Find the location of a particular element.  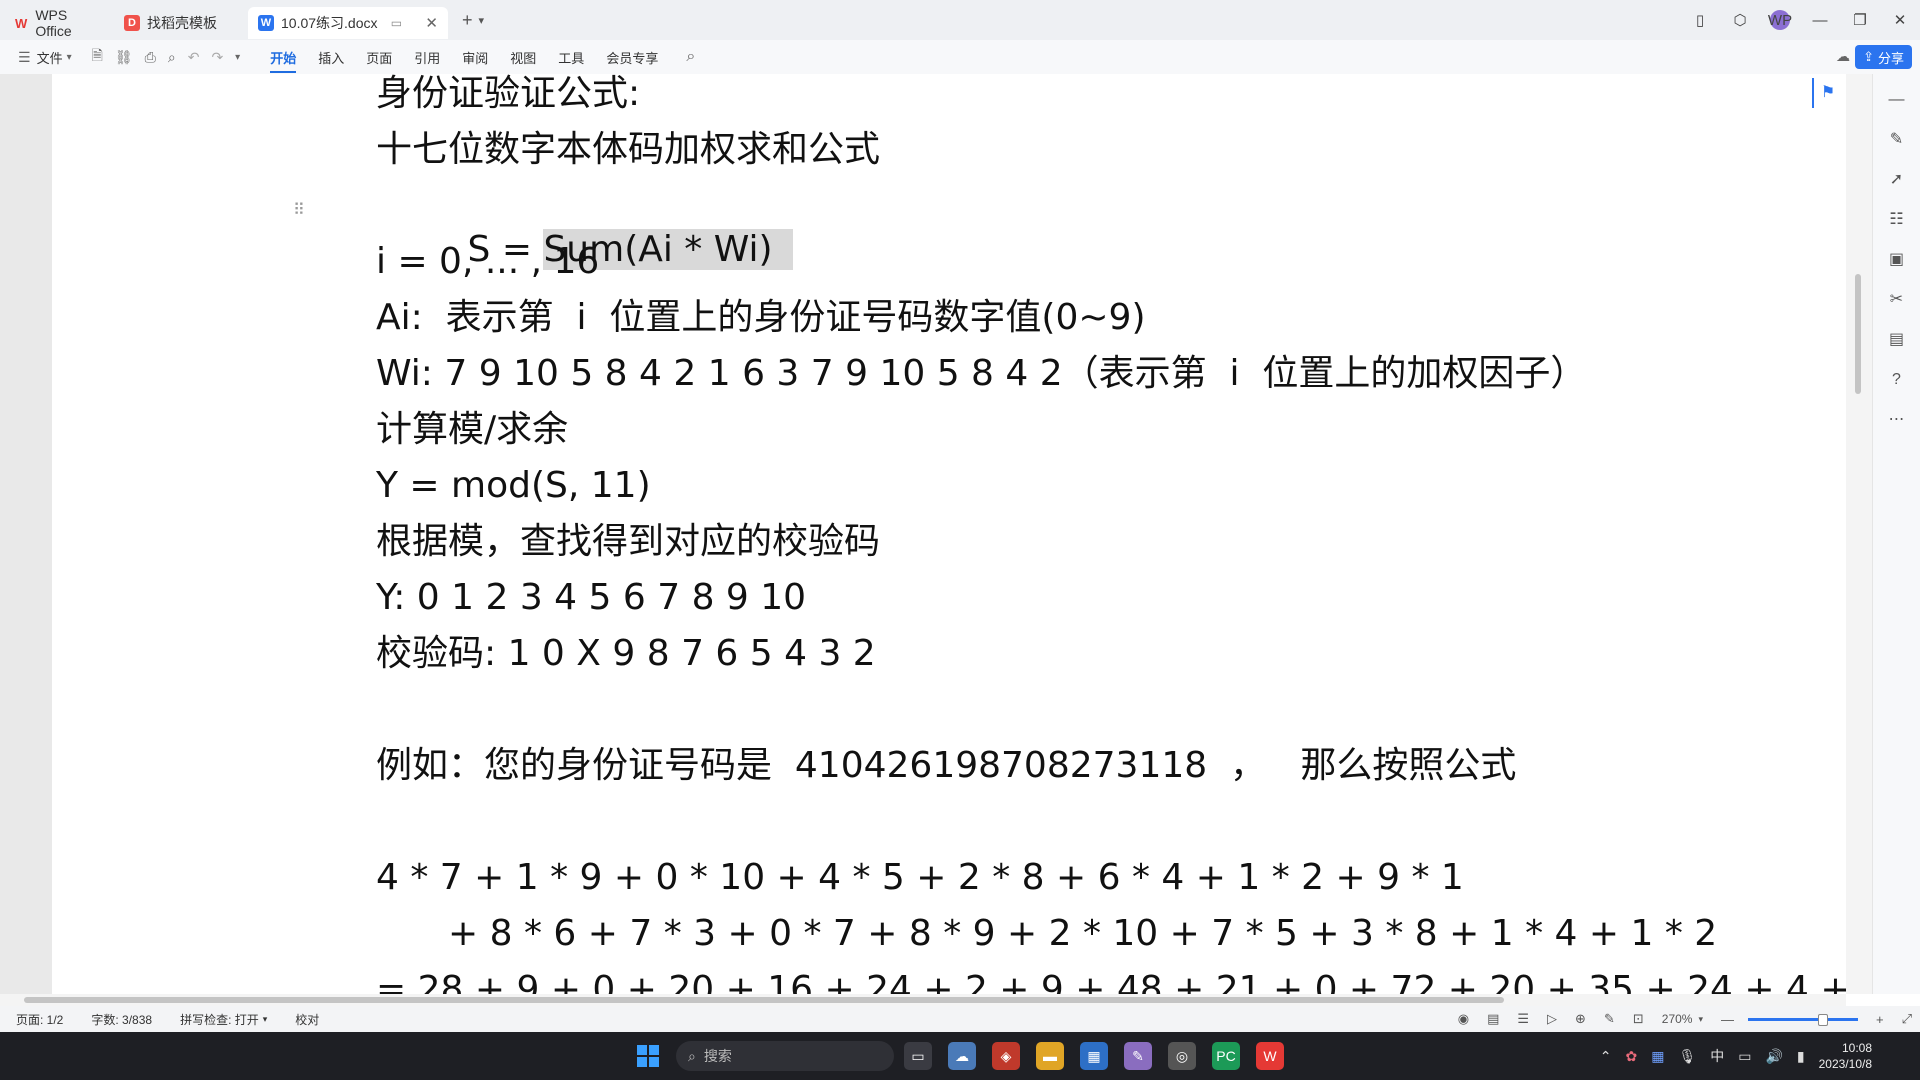

avatar: WP is located at coordinates (1780, 20).